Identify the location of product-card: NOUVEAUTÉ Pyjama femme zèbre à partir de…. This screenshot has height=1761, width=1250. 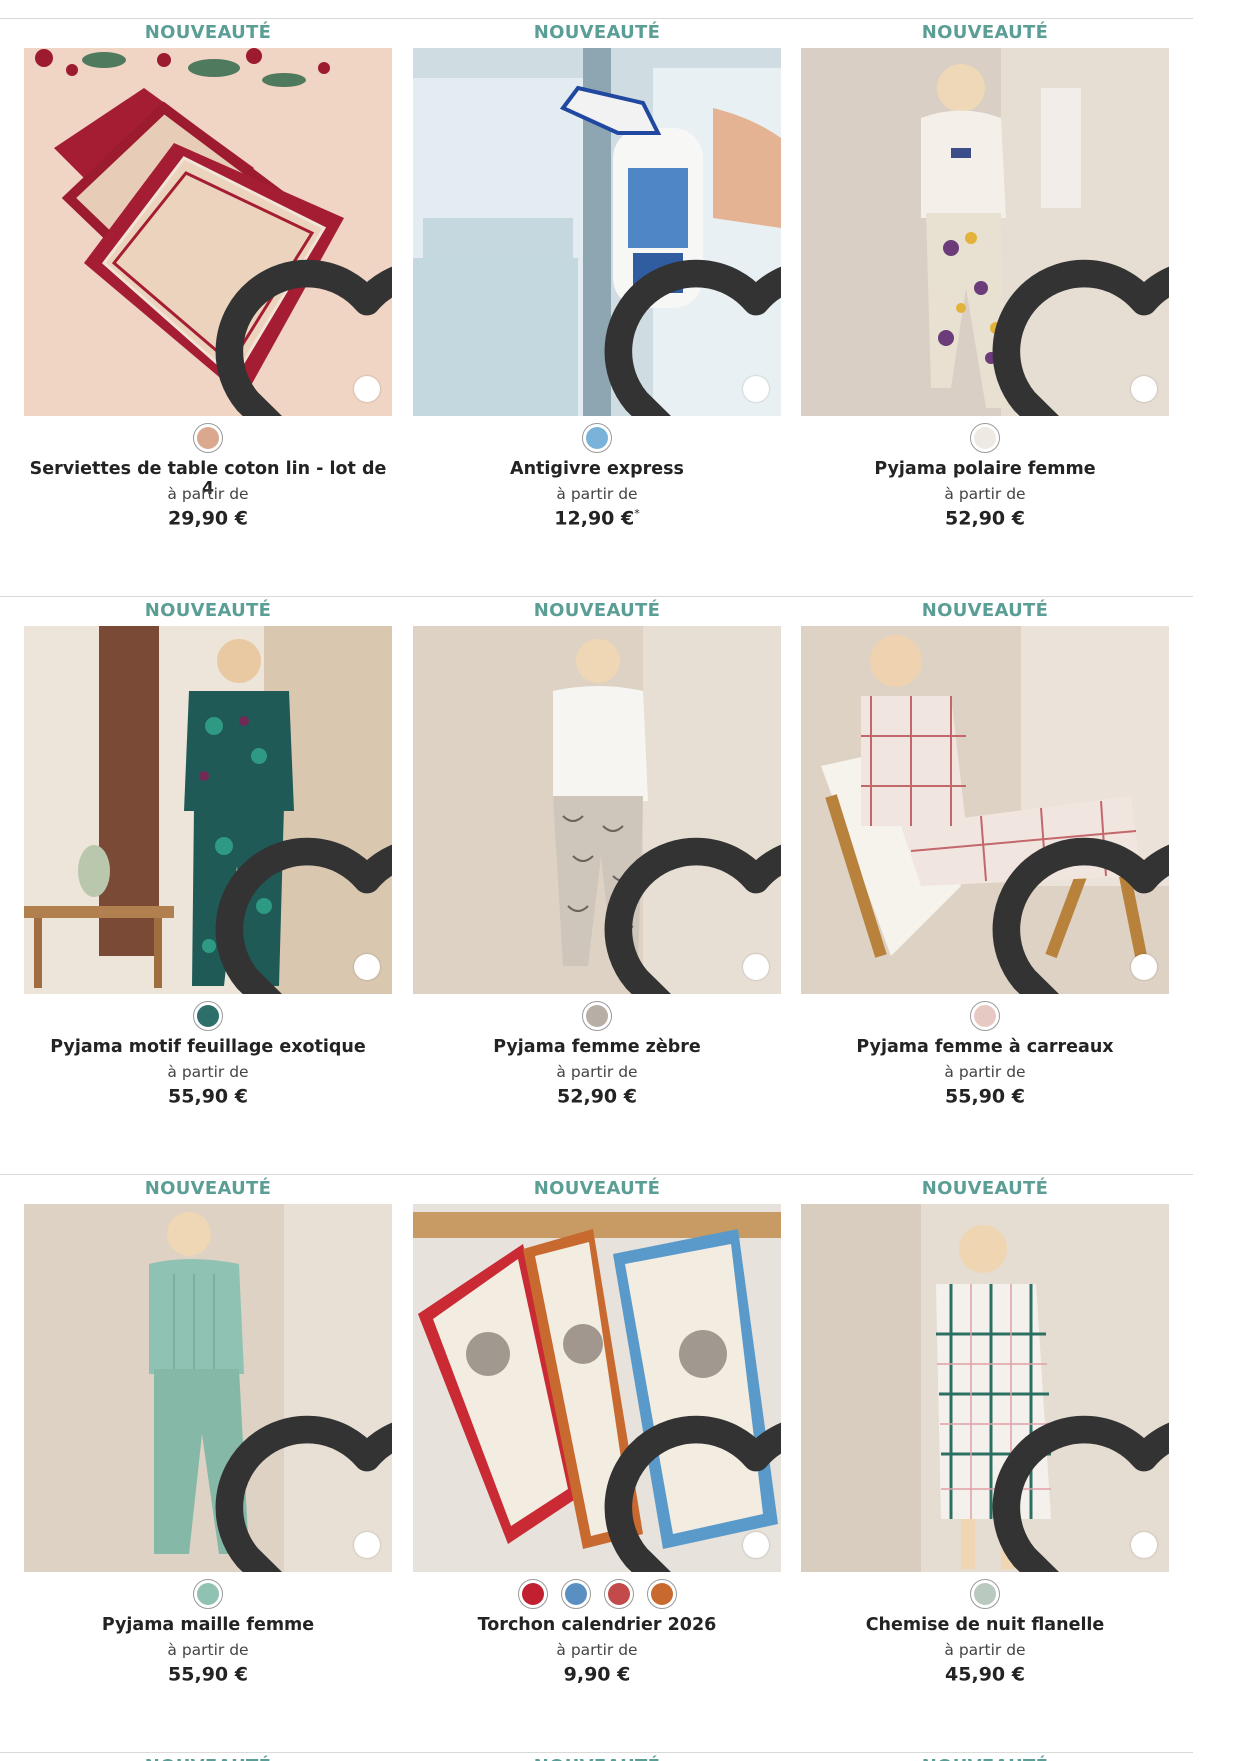
(597, 858).